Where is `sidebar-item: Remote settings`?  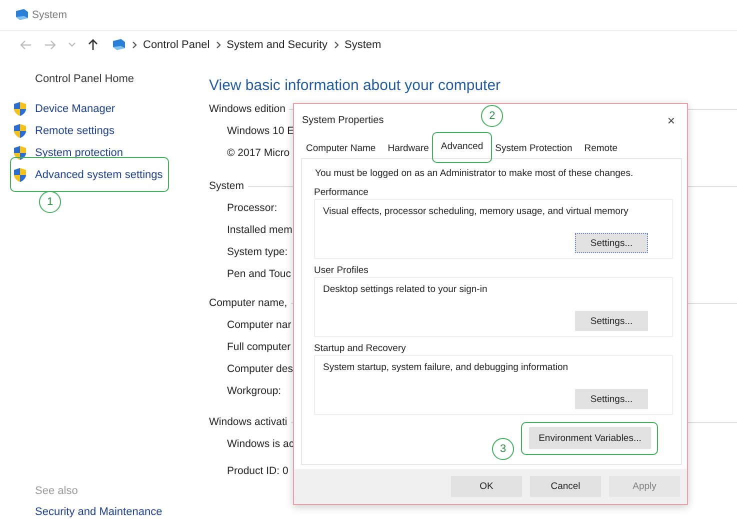 sidebar-item: Remote settings is located at coordinates (64, 130).